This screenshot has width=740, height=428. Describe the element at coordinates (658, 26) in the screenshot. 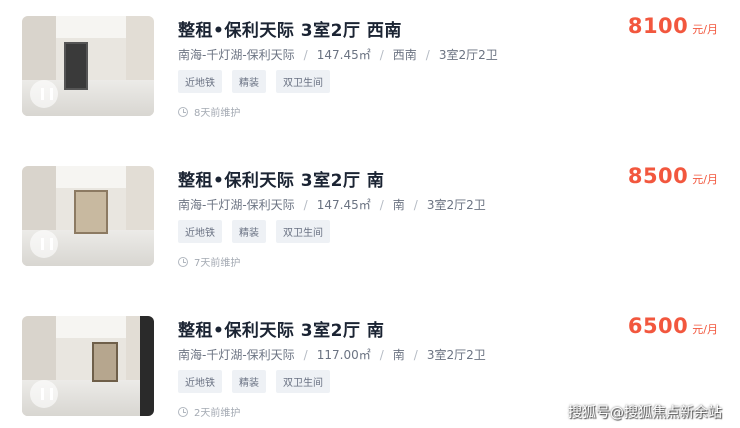

I see `price-value: 8100` at that location.